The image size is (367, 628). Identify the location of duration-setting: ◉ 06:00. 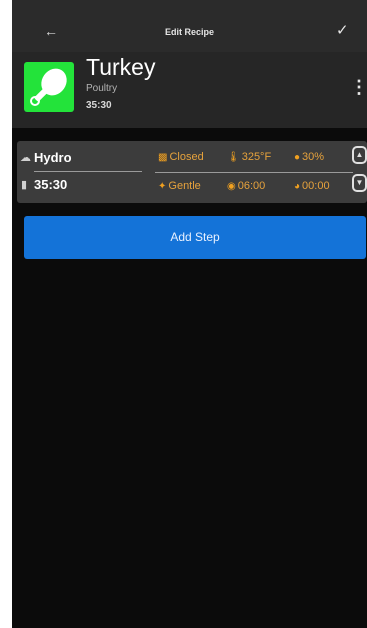
(246, 186).